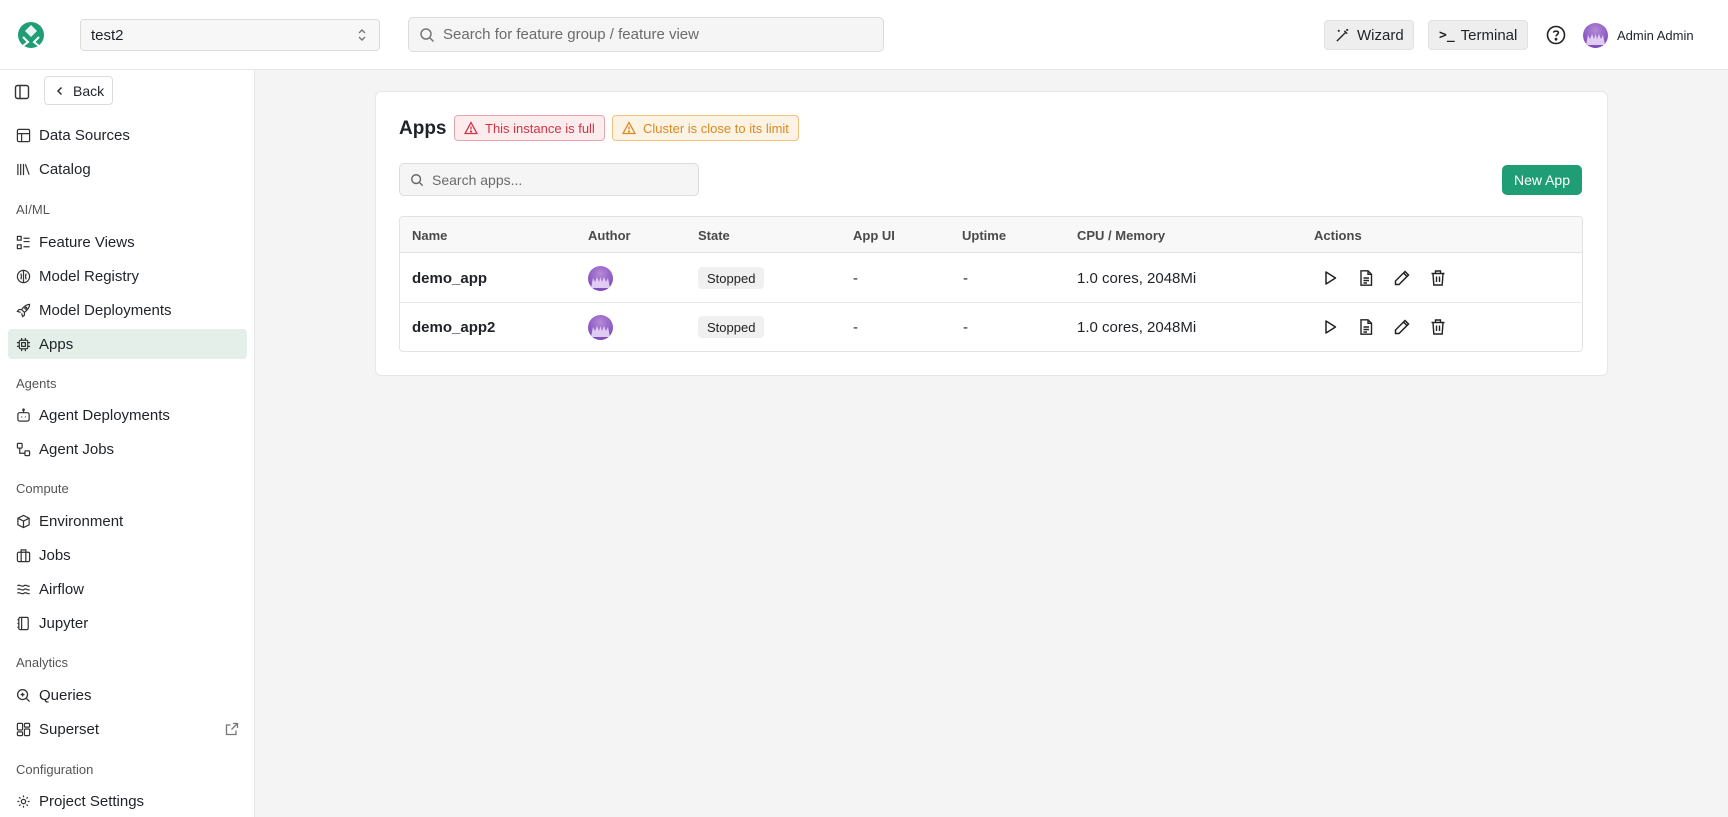  What do you see at coordinates (991, 327) in the screenshot?
I see `table-row: demo_app2 Stopped - - 1.0 cores, 2048Mi` at bounding box center [991, 327].